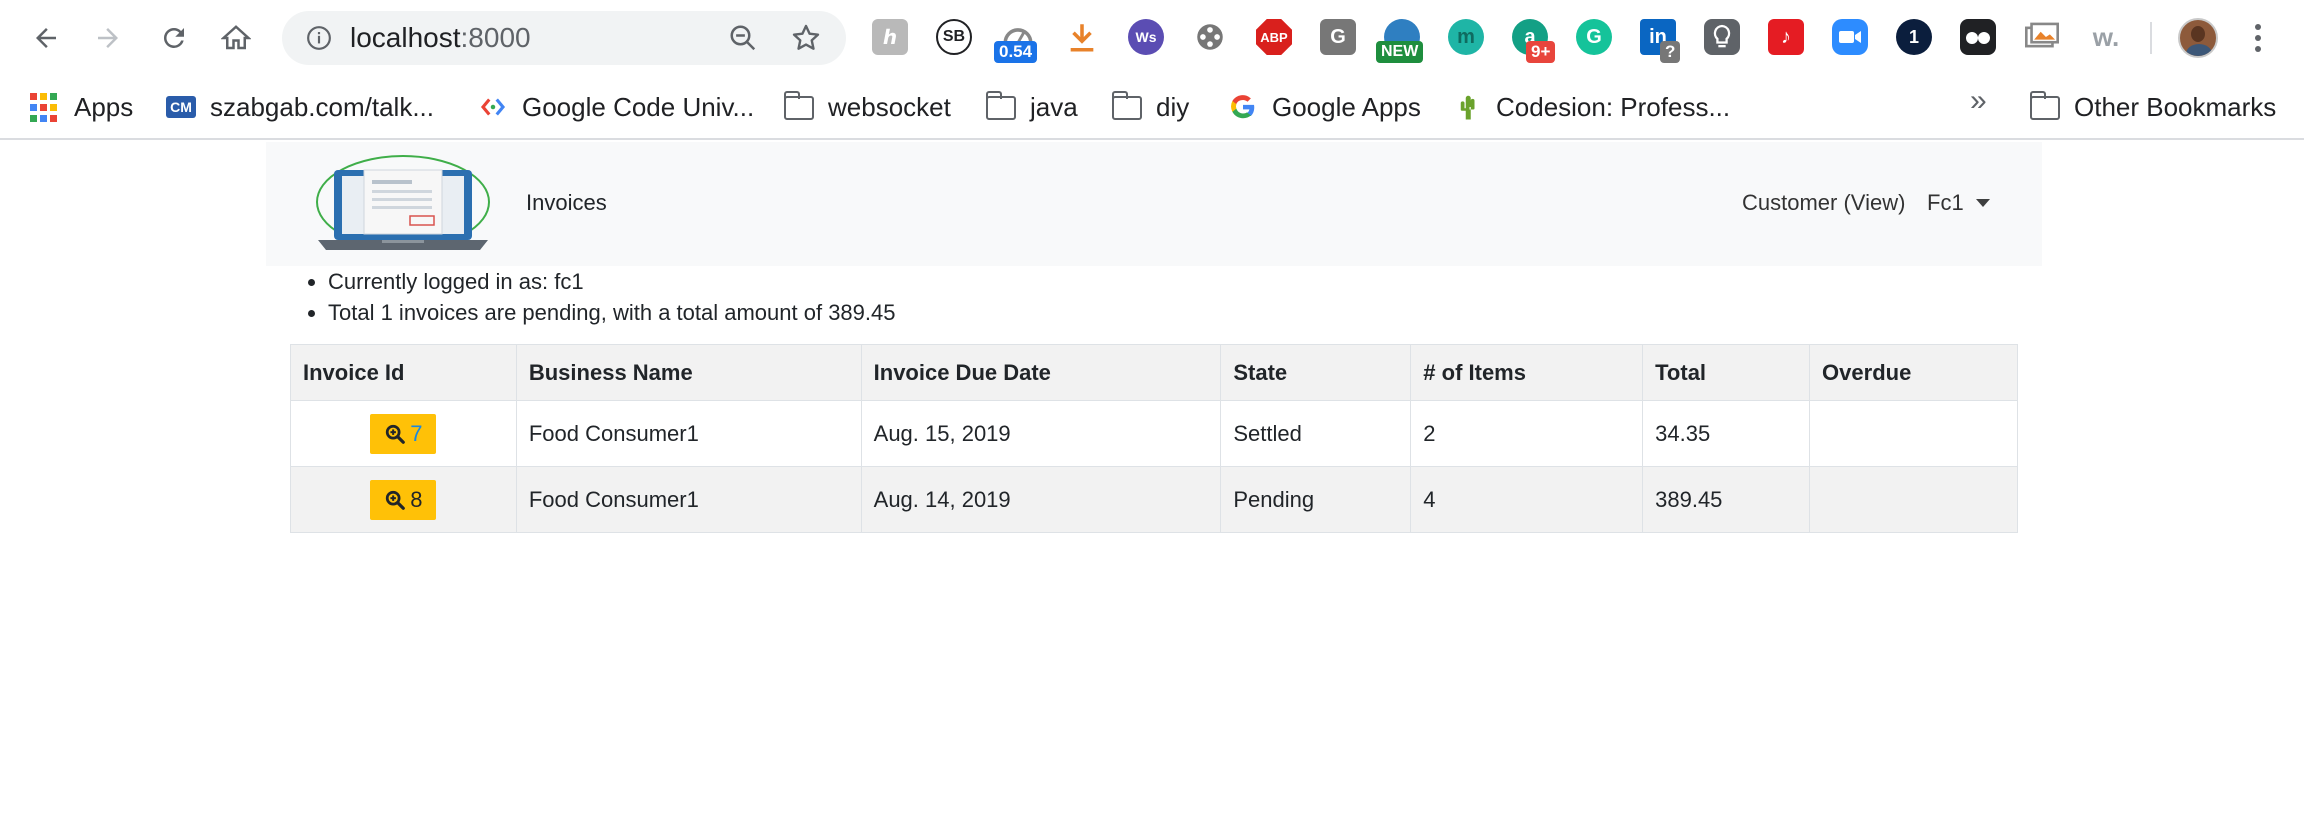  I want to click on url-text: localhost:8000, so click(440, 38).